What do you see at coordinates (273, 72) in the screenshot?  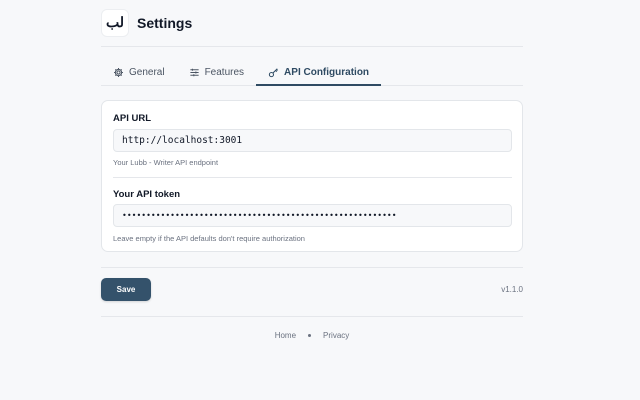 I see `key-icon` at bounding box center [273, 72].